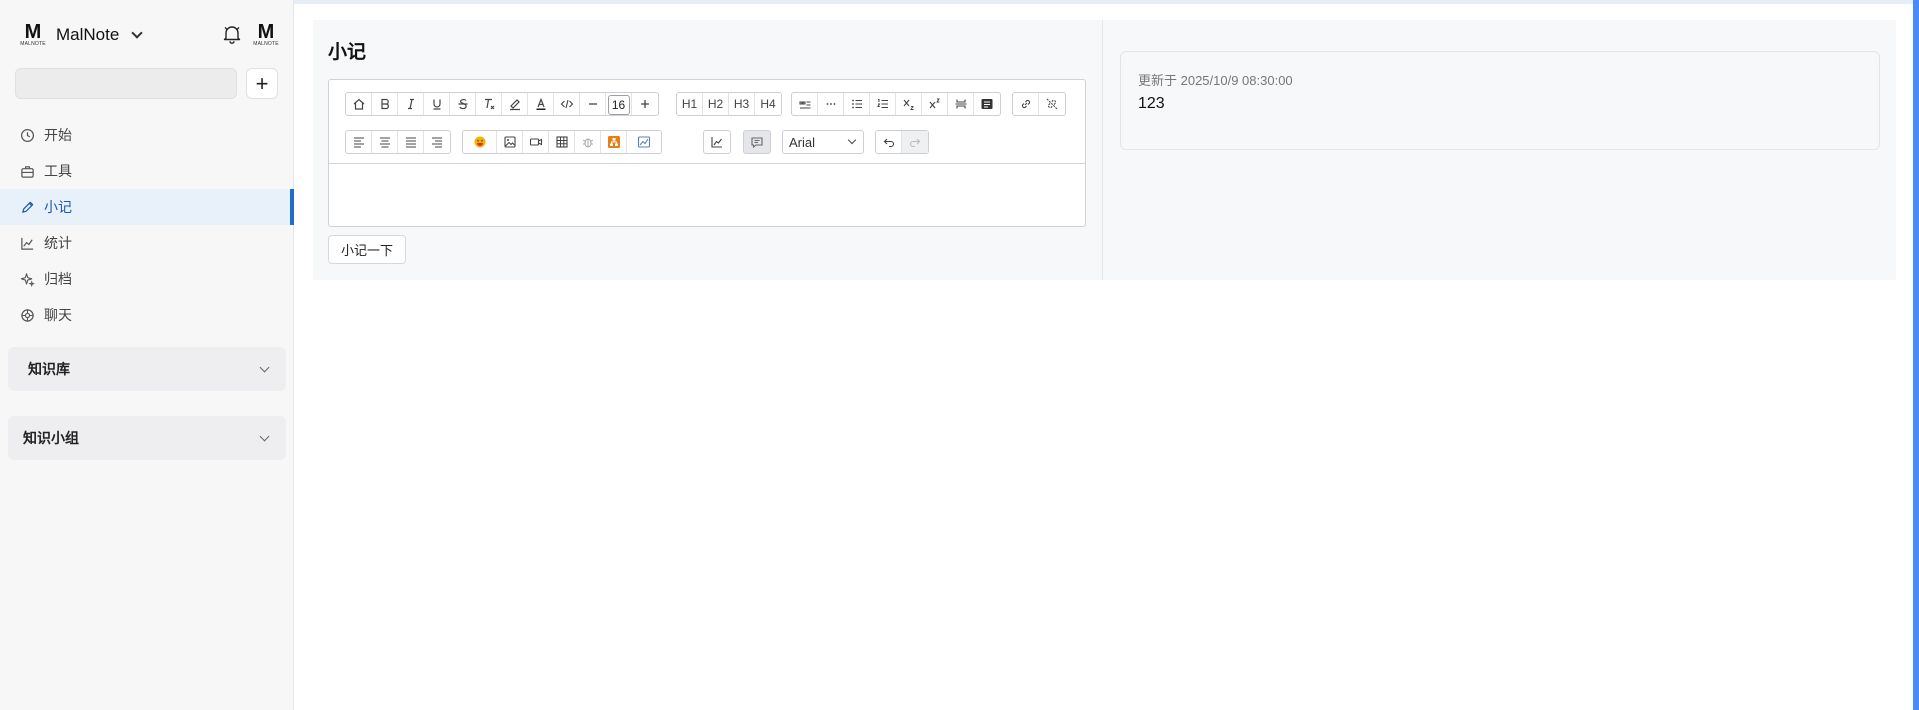  What do you see at coordinates (28, 207) in the screenshot?
I see `pen-icon` at bounding box center [28, 207].